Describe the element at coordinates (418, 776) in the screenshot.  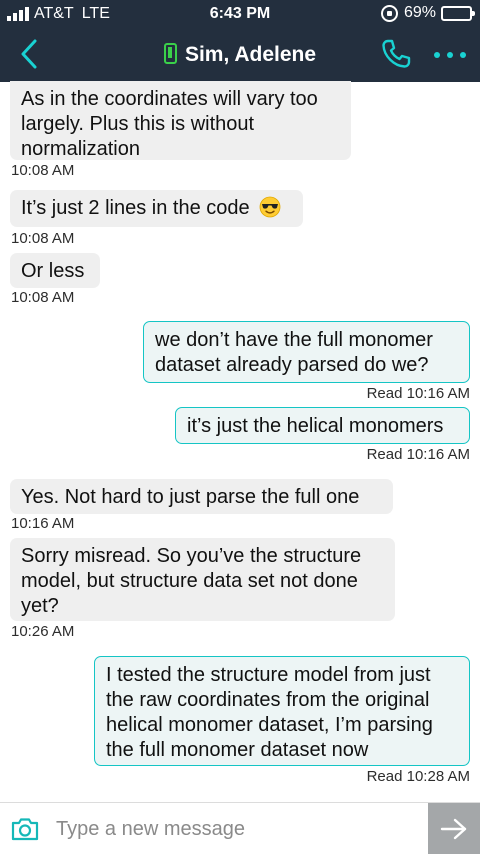
I see `read-receipt: Read 10:28 AM` at that location.